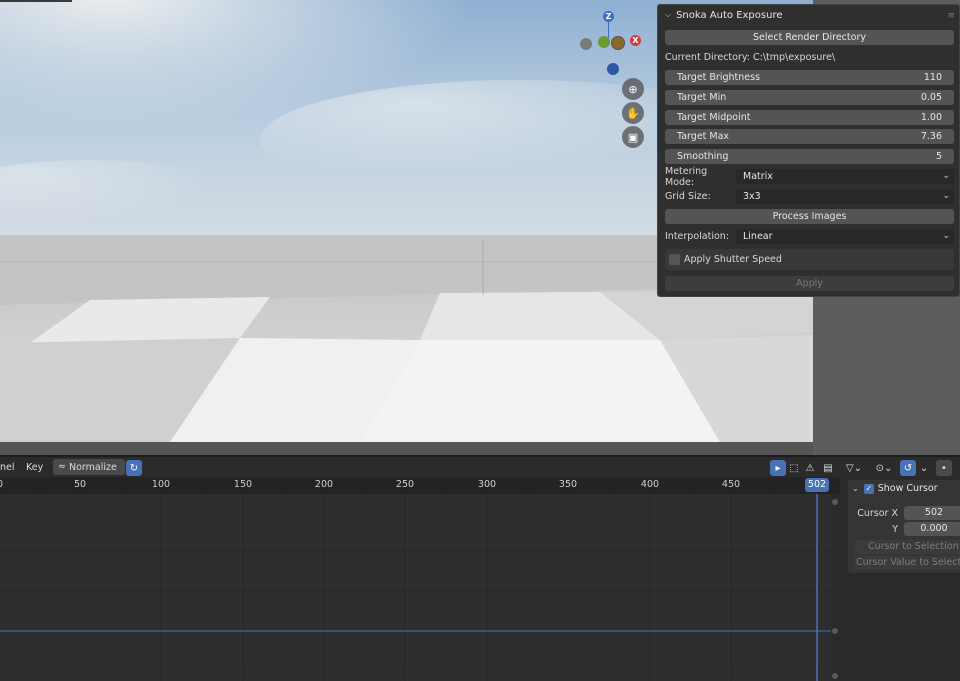  Describe the element at coordinates (931, 97) in the screenshot. I see `field-value: 0.05` at that location.